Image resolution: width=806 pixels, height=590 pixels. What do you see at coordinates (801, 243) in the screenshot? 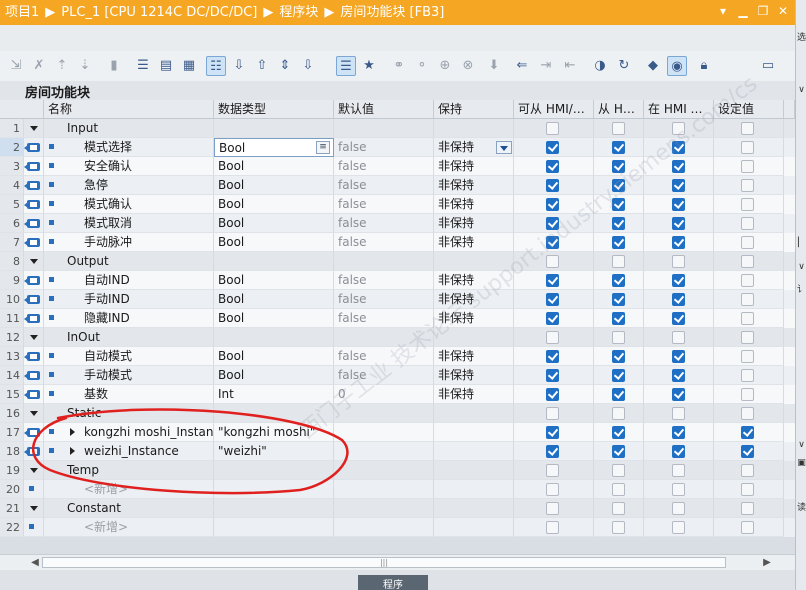
I see `splitter-icon: ▏` at bounding box center [801, 243].